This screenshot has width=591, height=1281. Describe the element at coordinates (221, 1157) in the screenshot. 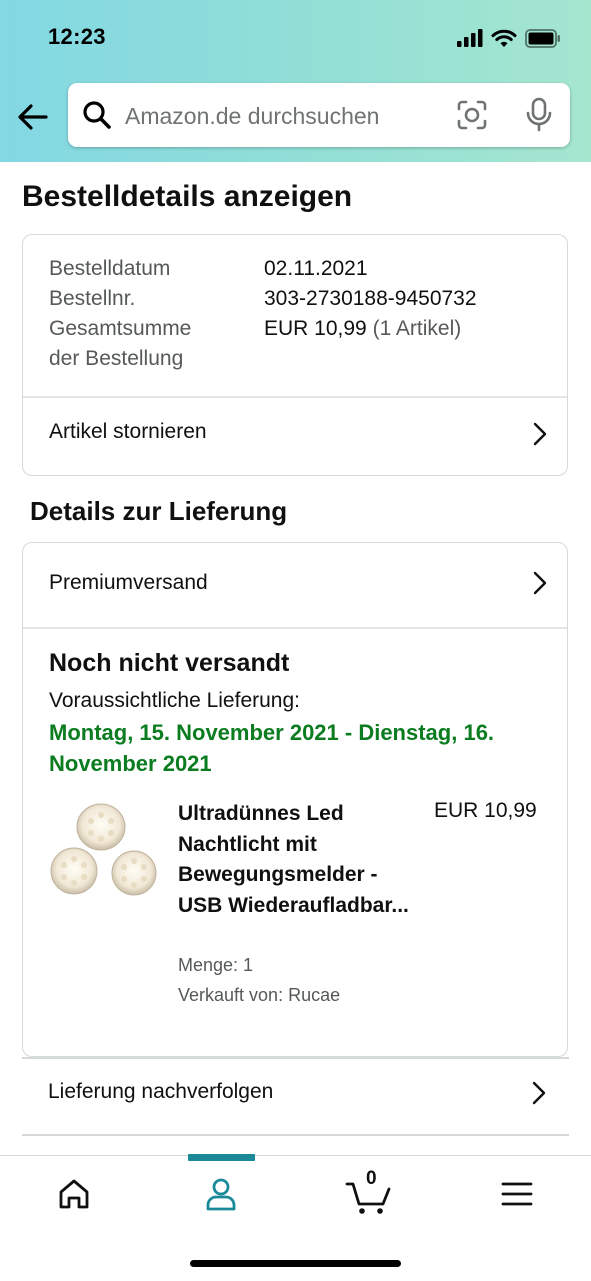

I see `active-tab-indicator` at that location.